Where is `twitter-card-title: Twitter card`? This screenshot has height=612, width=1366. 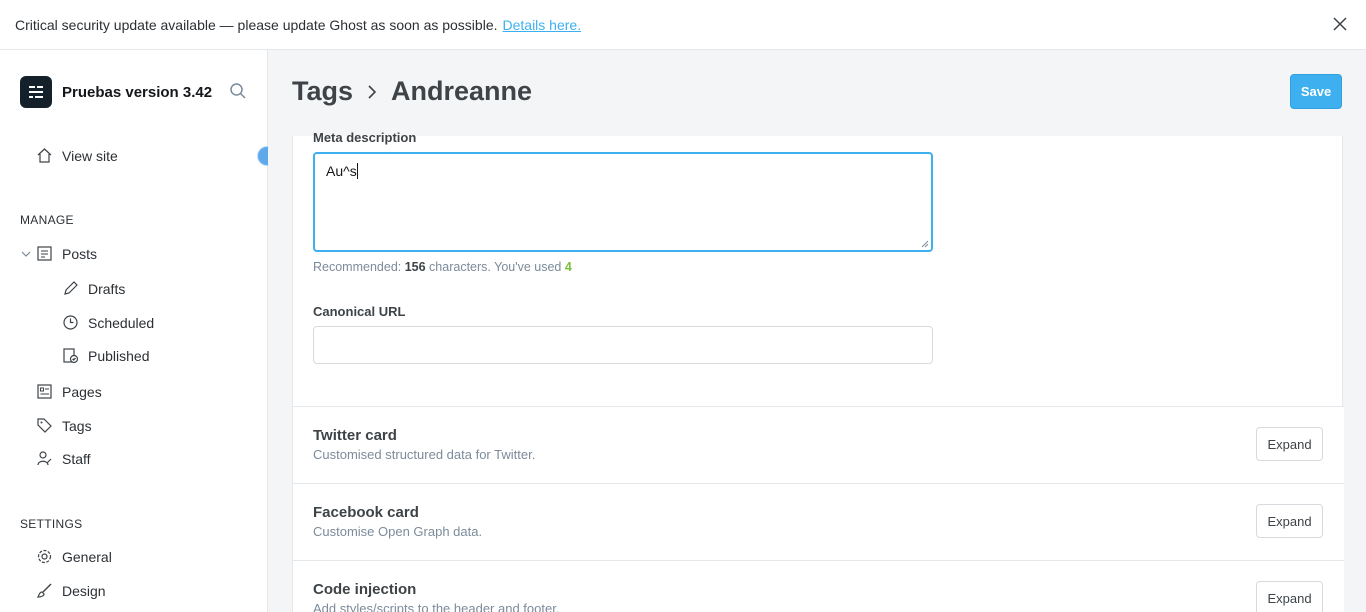
twitter-card-title: Twitter card is located at coordinates (355, 435).